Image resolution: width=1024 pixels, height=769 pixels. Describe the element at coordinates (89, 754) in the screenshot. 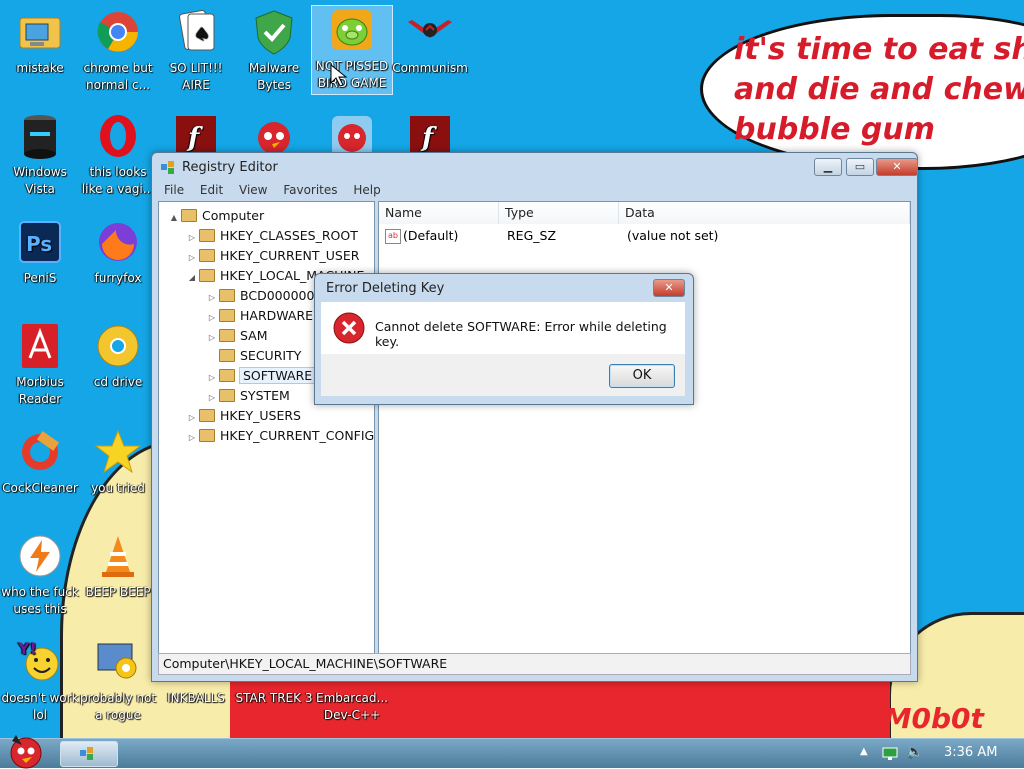

I see `taskbar-button-registry-editor` at that location.